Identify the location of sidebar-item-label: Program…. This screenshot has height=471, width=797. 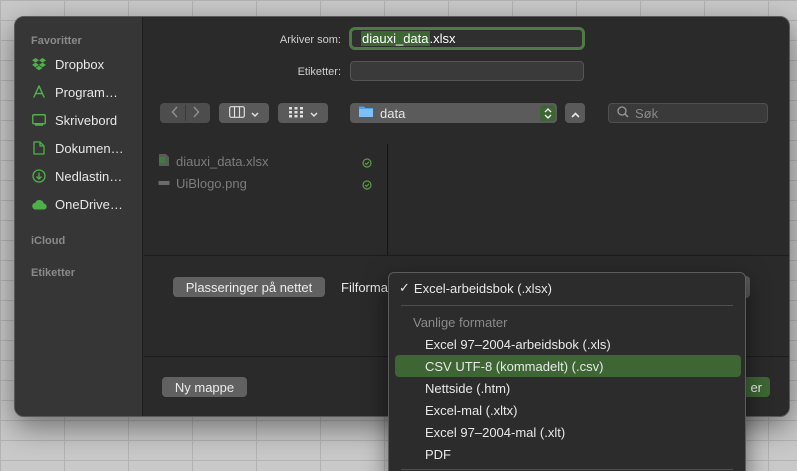
(86, 92).